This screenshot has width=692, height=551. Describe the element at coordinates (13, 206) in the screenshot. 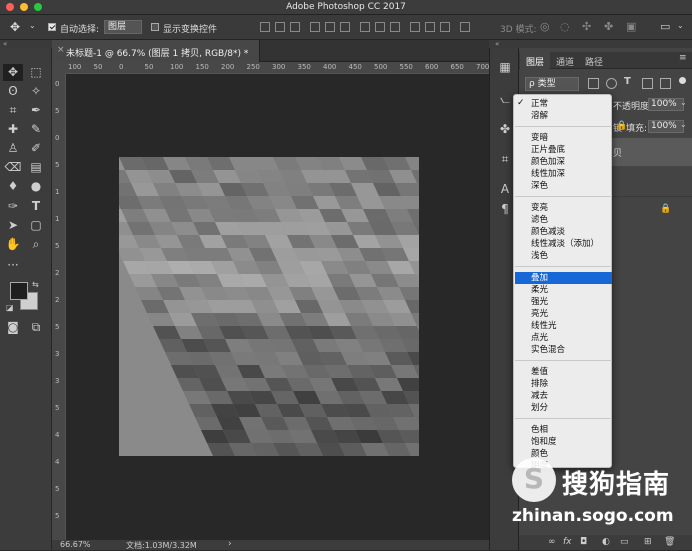

I see `pen-icon: ✑` at that location.